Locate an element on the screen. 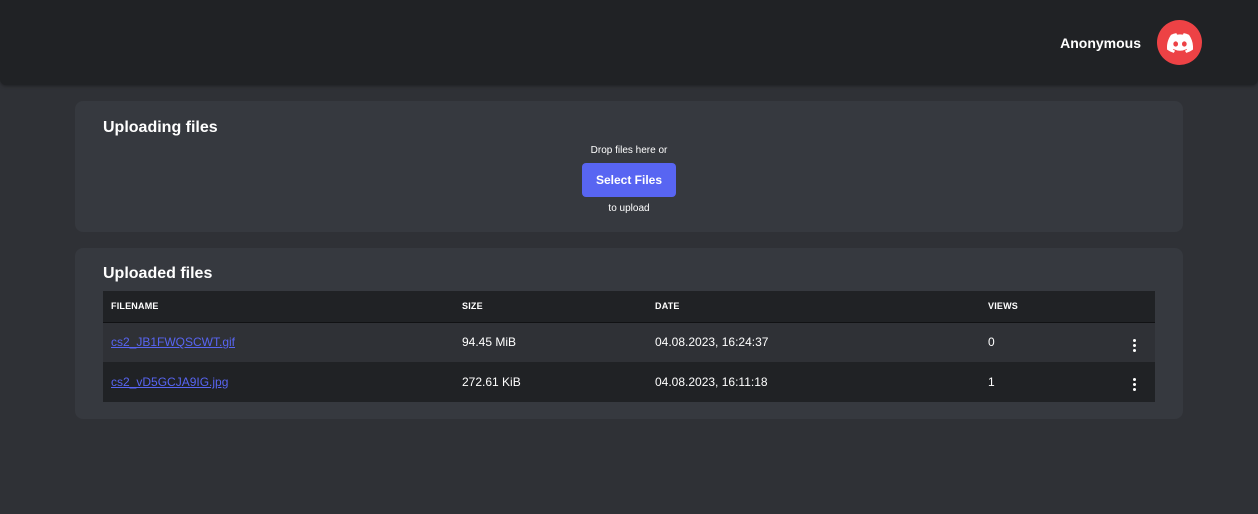 Image resolution: width=1258 pixels, height=514 pixels. table-header-row: FILENAME SIZE DATE VIEWS is located at coordinates (629, 307).